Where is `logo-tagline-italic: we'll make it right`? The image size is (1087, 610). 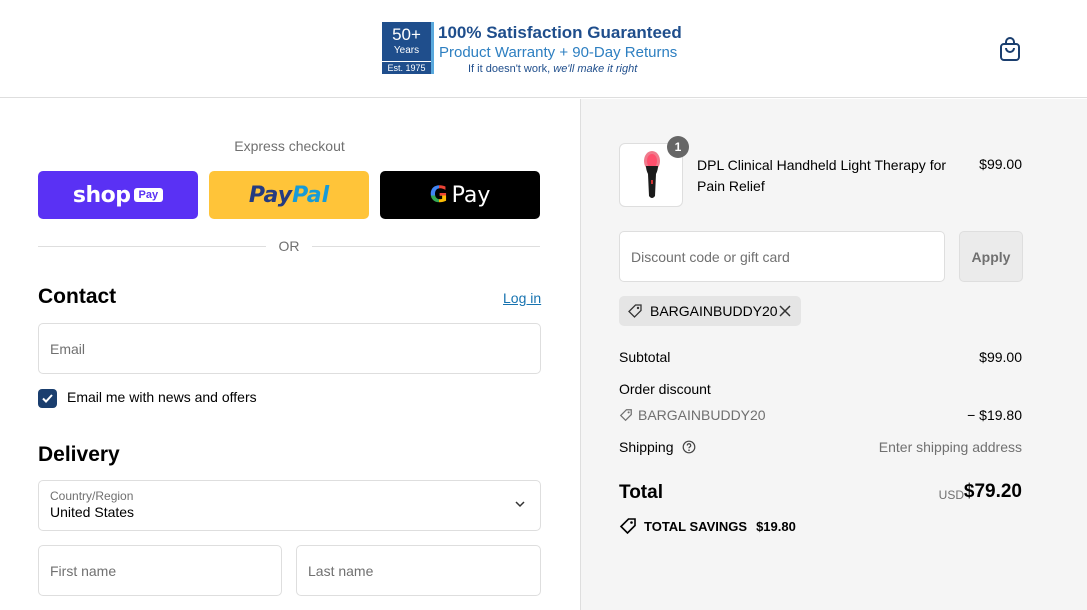
logo-tagline-italic: we'll make it right is located at coordinates (595, 69).